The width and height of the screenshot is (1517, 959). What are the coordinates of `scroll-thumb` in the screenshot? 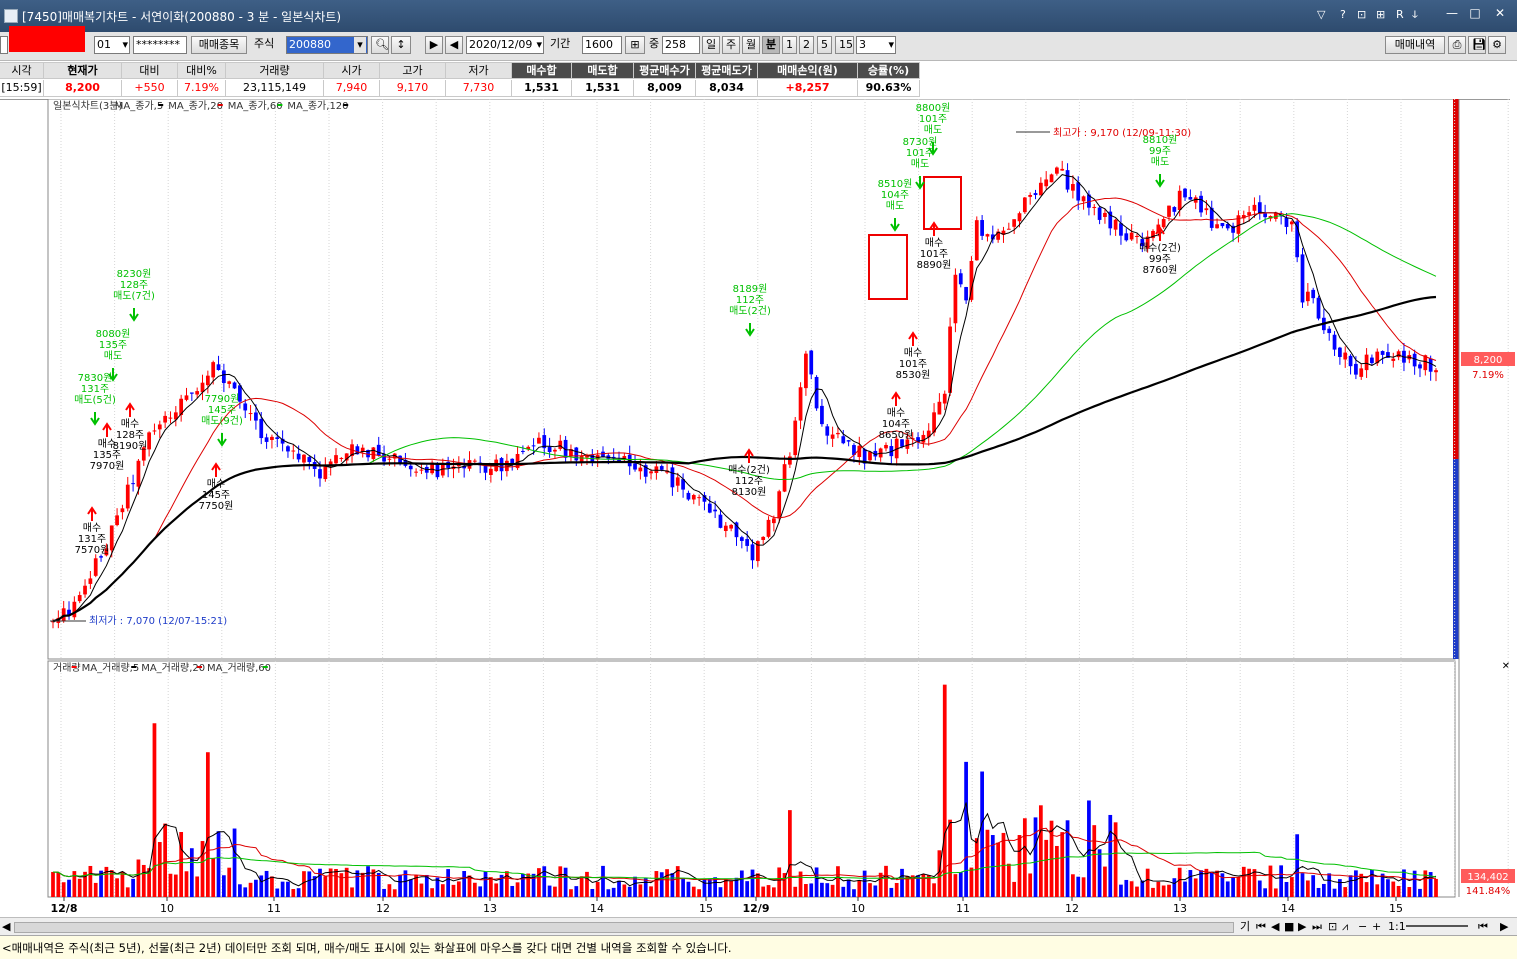 It's located at (624, 927).